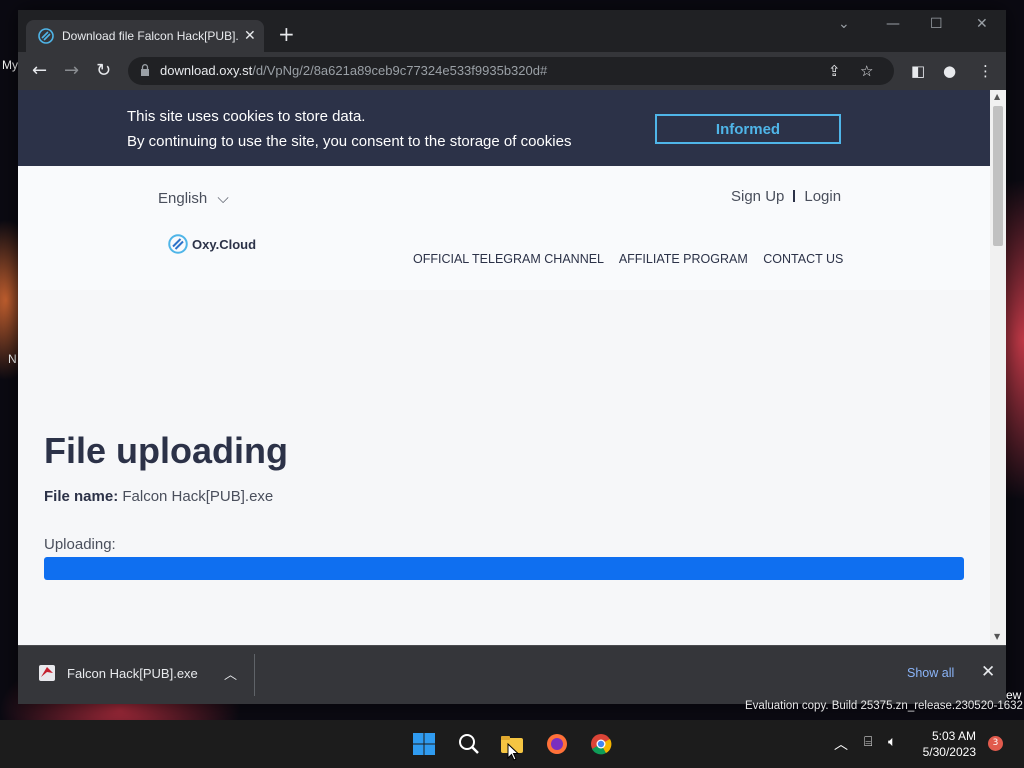  I want to click on forward-icon: →, so click(71, 70).